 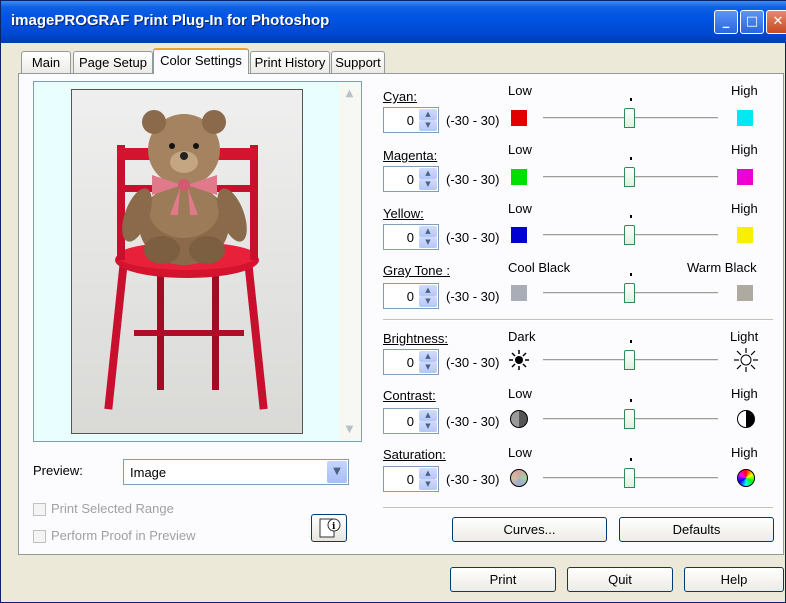 What do you see at coordinates (744, 393) in the screenshot?
I see `contrast-high-label: High` at bounding box center [744, 393].